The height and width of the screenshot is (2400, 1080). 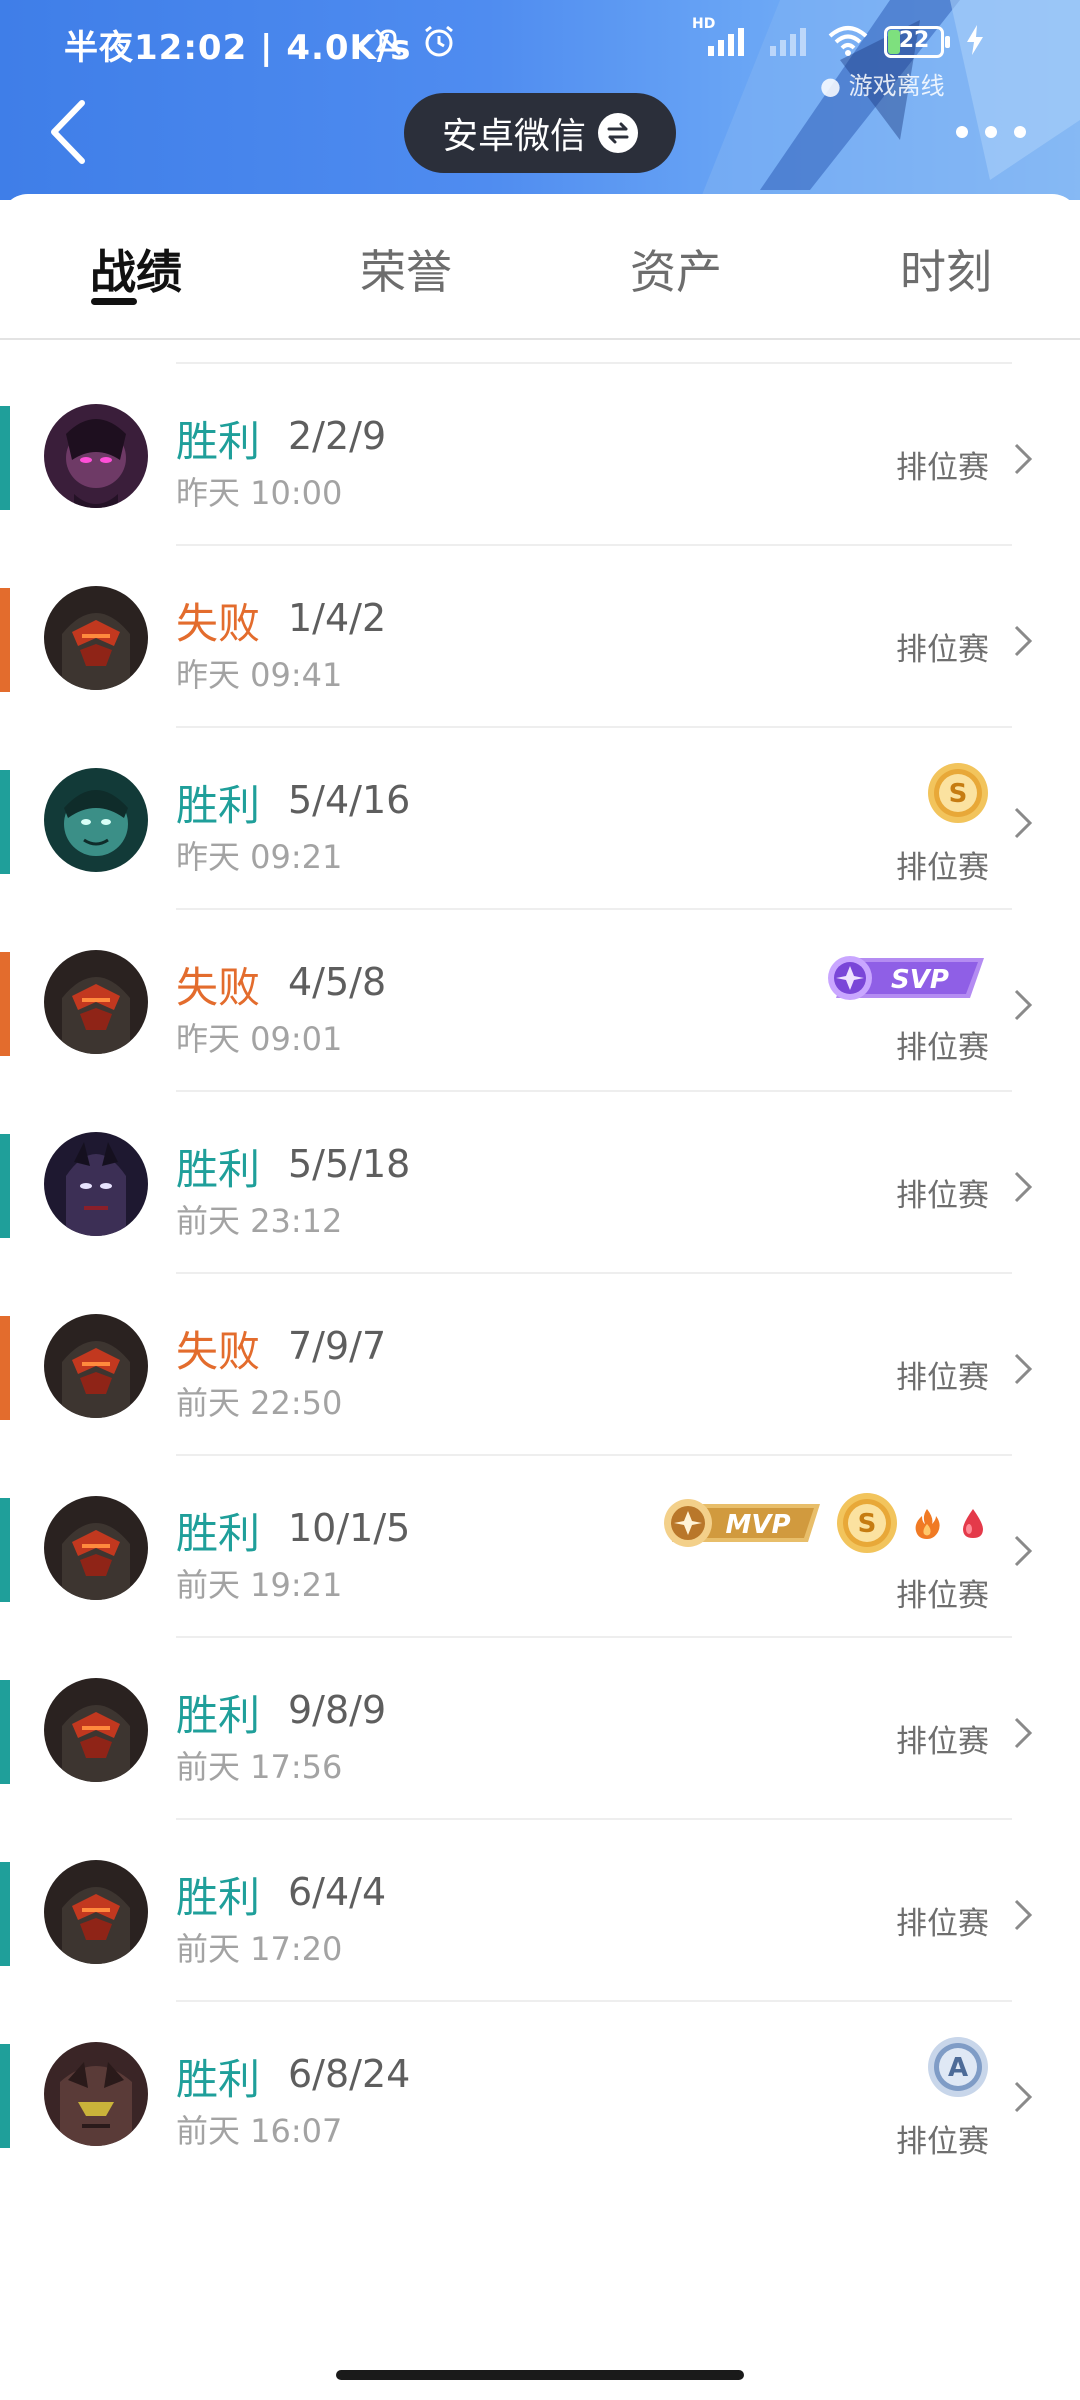 I want to click on match-kda: 5/5/18, so click(x=349, y=1164).